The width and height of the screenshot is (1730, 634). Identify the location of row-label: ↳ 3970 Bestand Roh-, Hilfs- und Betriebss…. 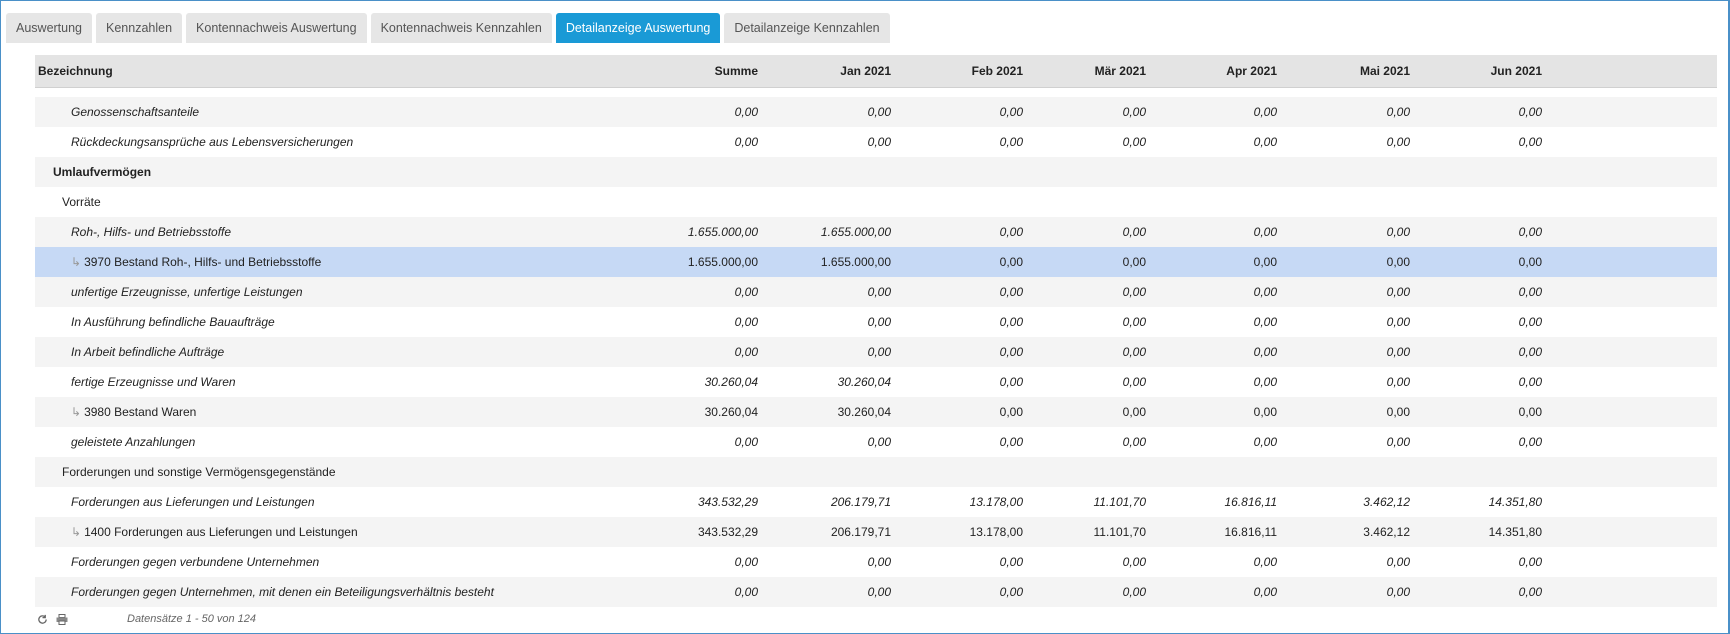
(196, 262).